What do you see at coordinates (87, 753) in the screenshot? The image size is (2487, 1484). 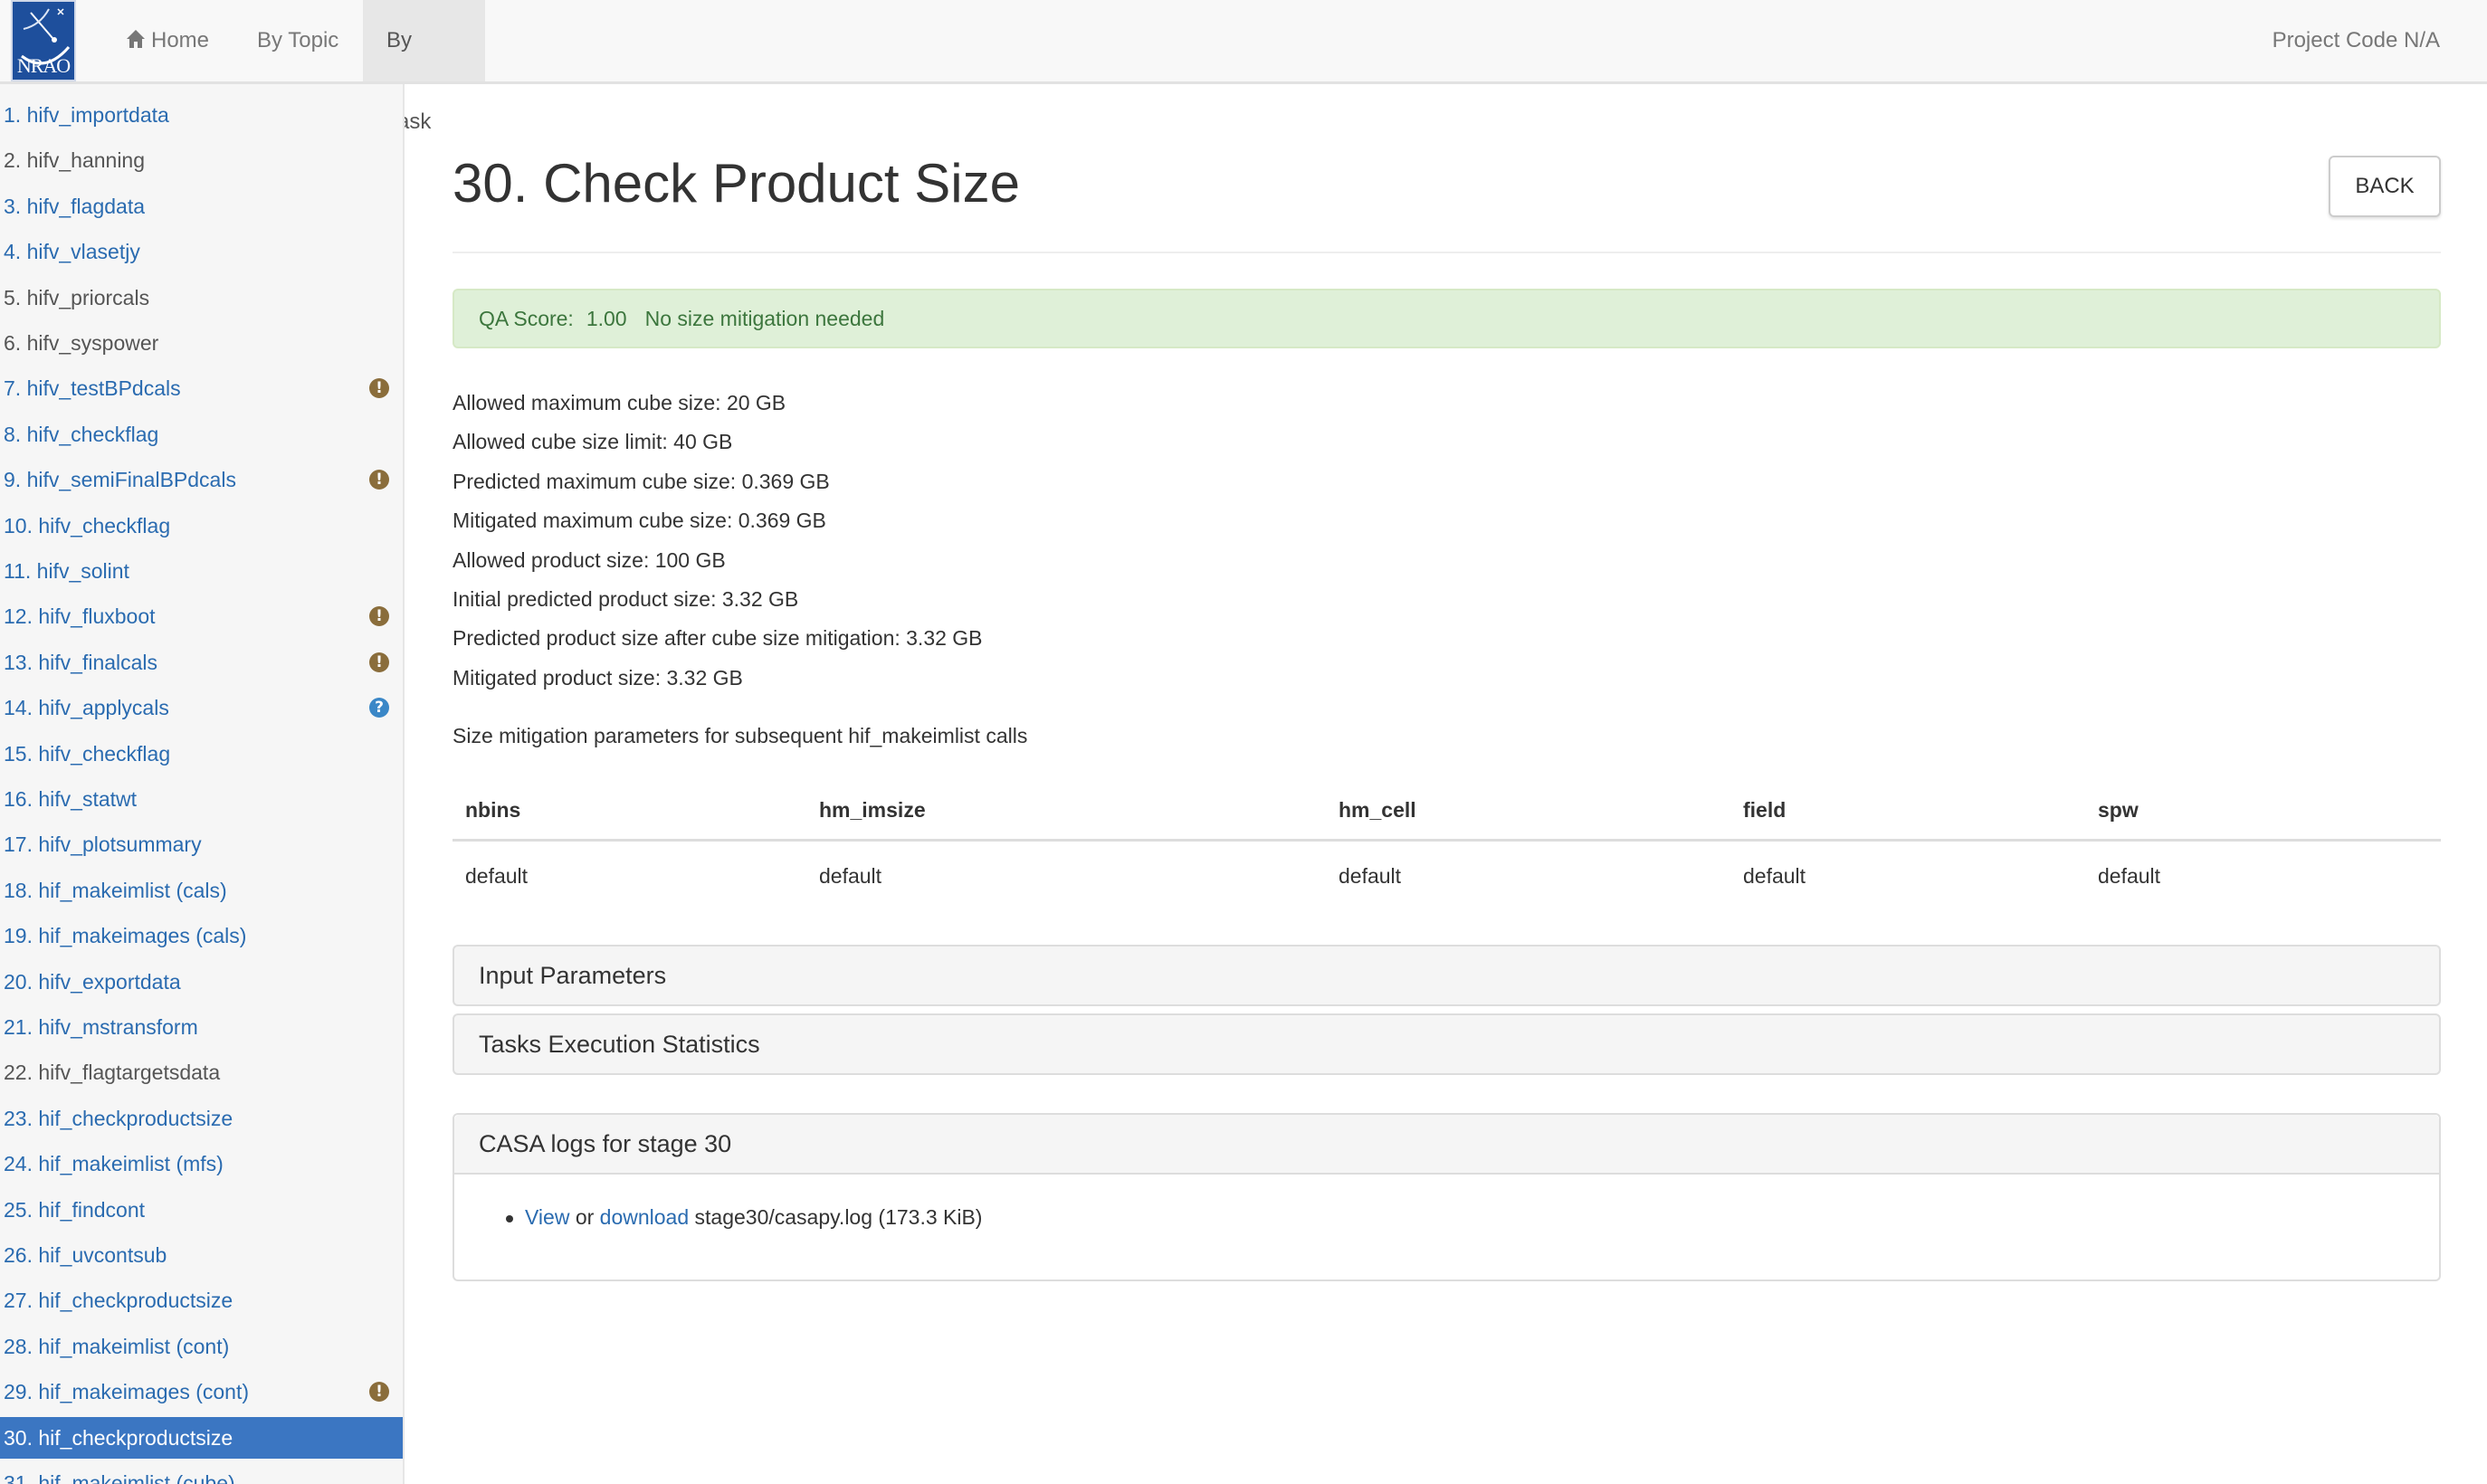 I see `sidebar-item-label: 15. hifv_checkflag` at bounding box center [87, 753].